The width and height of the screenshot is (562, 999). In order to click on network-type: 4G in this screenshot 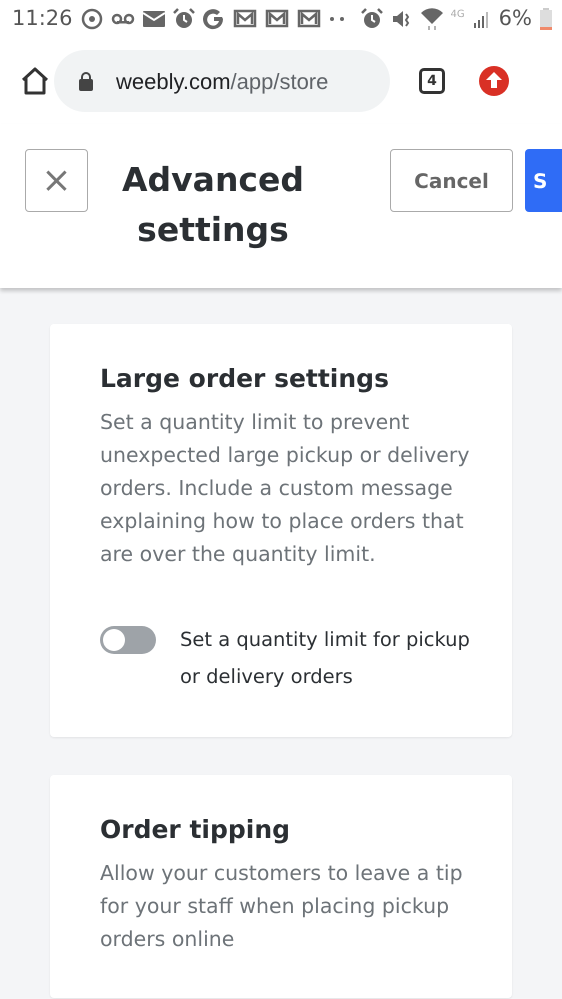, I will do `click(457, 15)`.